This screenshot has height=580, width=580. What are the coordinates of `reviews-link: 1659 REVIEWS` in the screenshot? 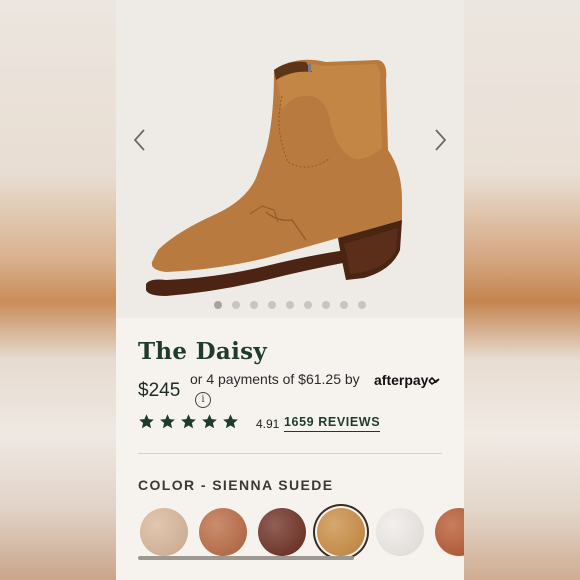 It's located at (332, 423).